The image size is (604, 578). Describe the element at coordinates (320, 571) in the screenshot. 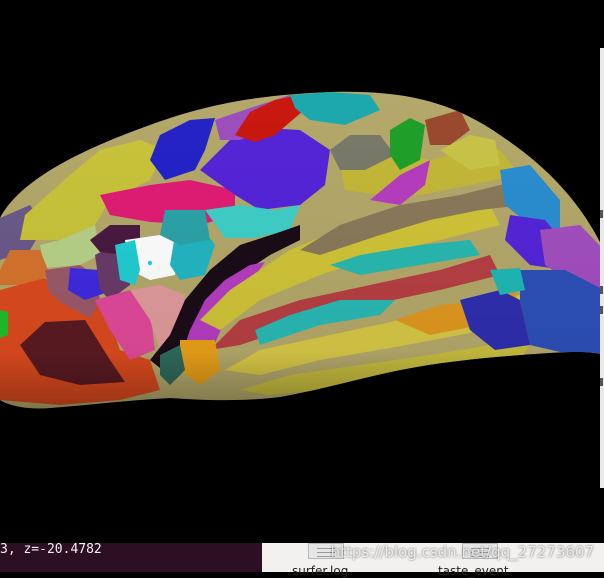

I see `file-name: surfer.log` at that location.